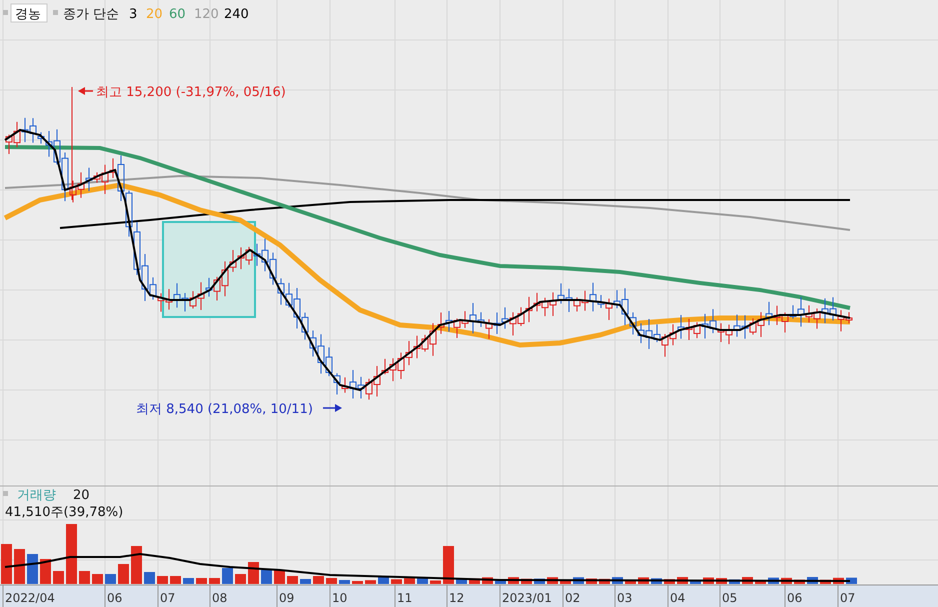 This screenshot has height=607, width=938. I want to click on high-price-annotation: 최고 15,200 (-31,97%, 05/16), so click(191, 92).